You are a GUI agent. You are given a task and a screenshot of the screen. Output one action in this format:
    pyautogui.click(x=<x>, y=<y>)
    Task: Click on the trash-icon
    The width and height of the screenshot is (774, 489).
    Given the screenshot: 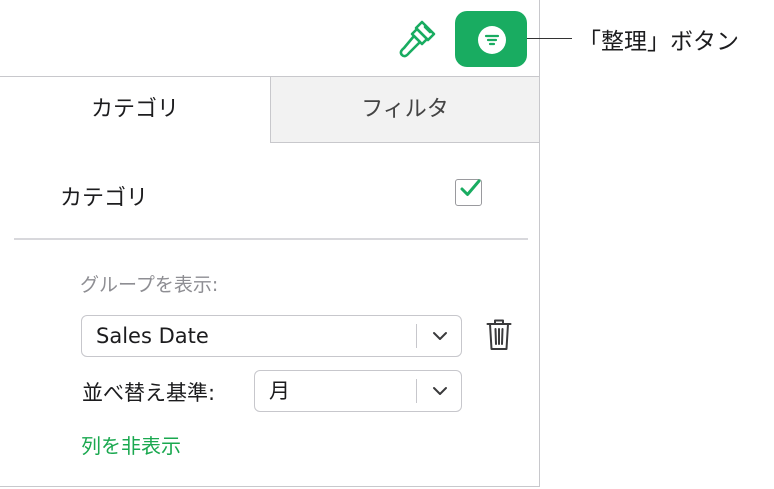 What is the action you would take?
    pyautogui.click(x=499, y=334)
    